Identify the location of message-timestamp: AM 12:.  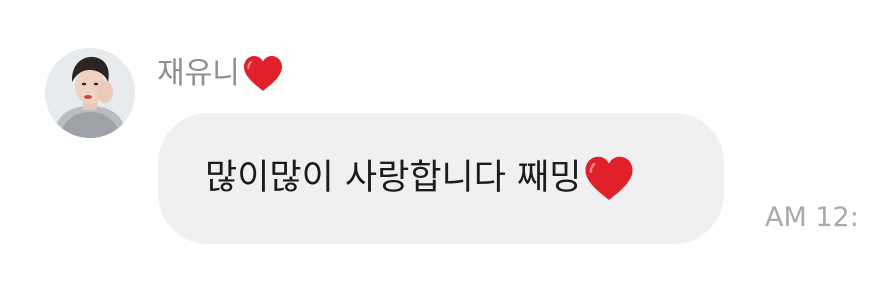
(812, 217).